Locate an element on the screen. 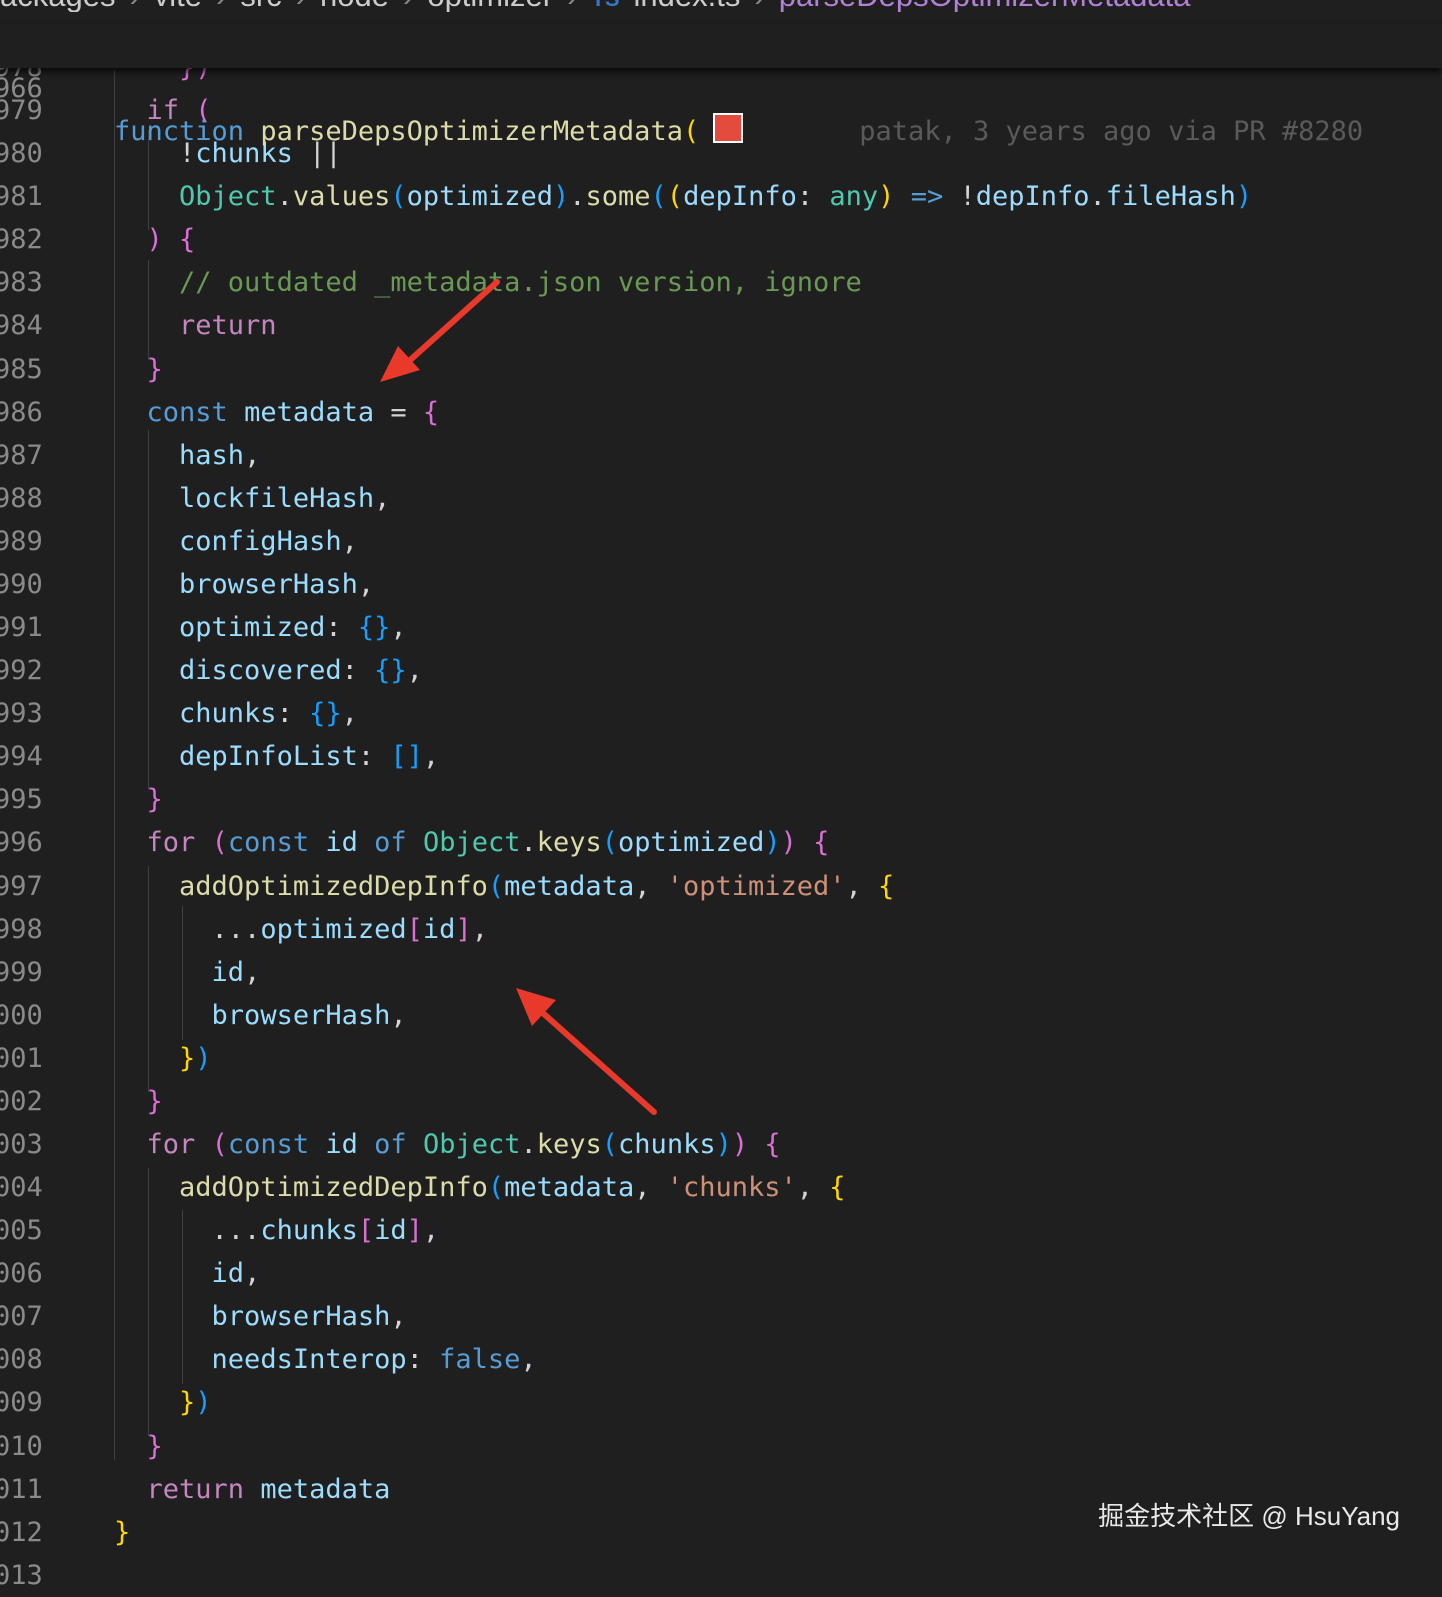 The height and width of the screenshot is (1597, 1442). red-arrow-lower is located at coordinates (586, 1051).